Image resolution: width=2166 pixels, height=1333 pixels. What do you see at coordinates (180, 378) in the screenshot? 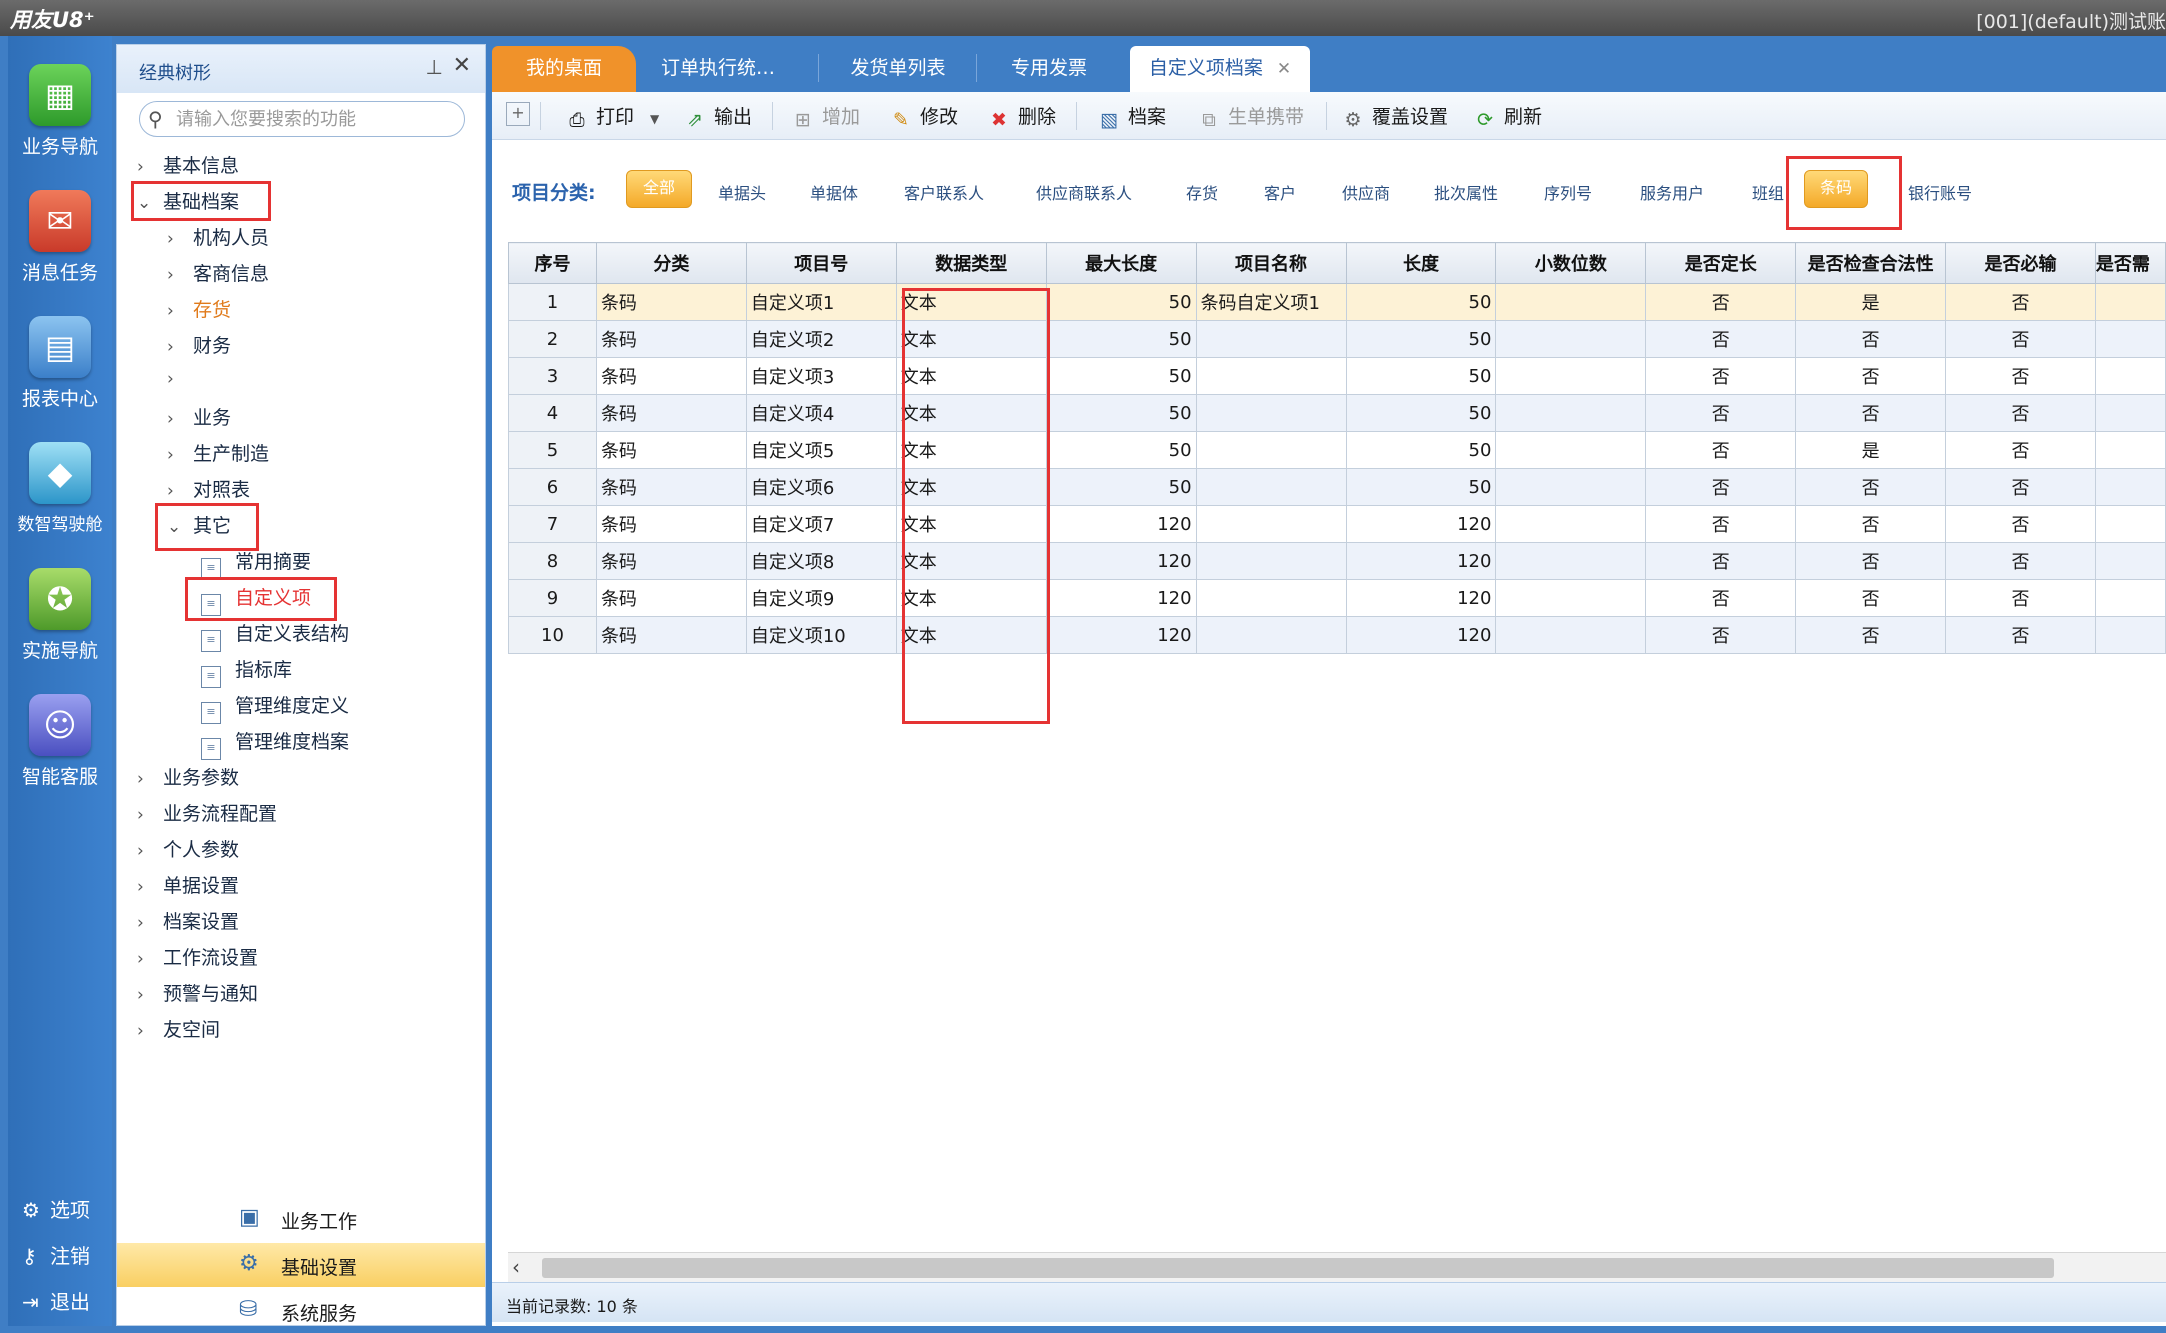
I see `tree-node-unnamed: ›` at bounding box center [180, 378].